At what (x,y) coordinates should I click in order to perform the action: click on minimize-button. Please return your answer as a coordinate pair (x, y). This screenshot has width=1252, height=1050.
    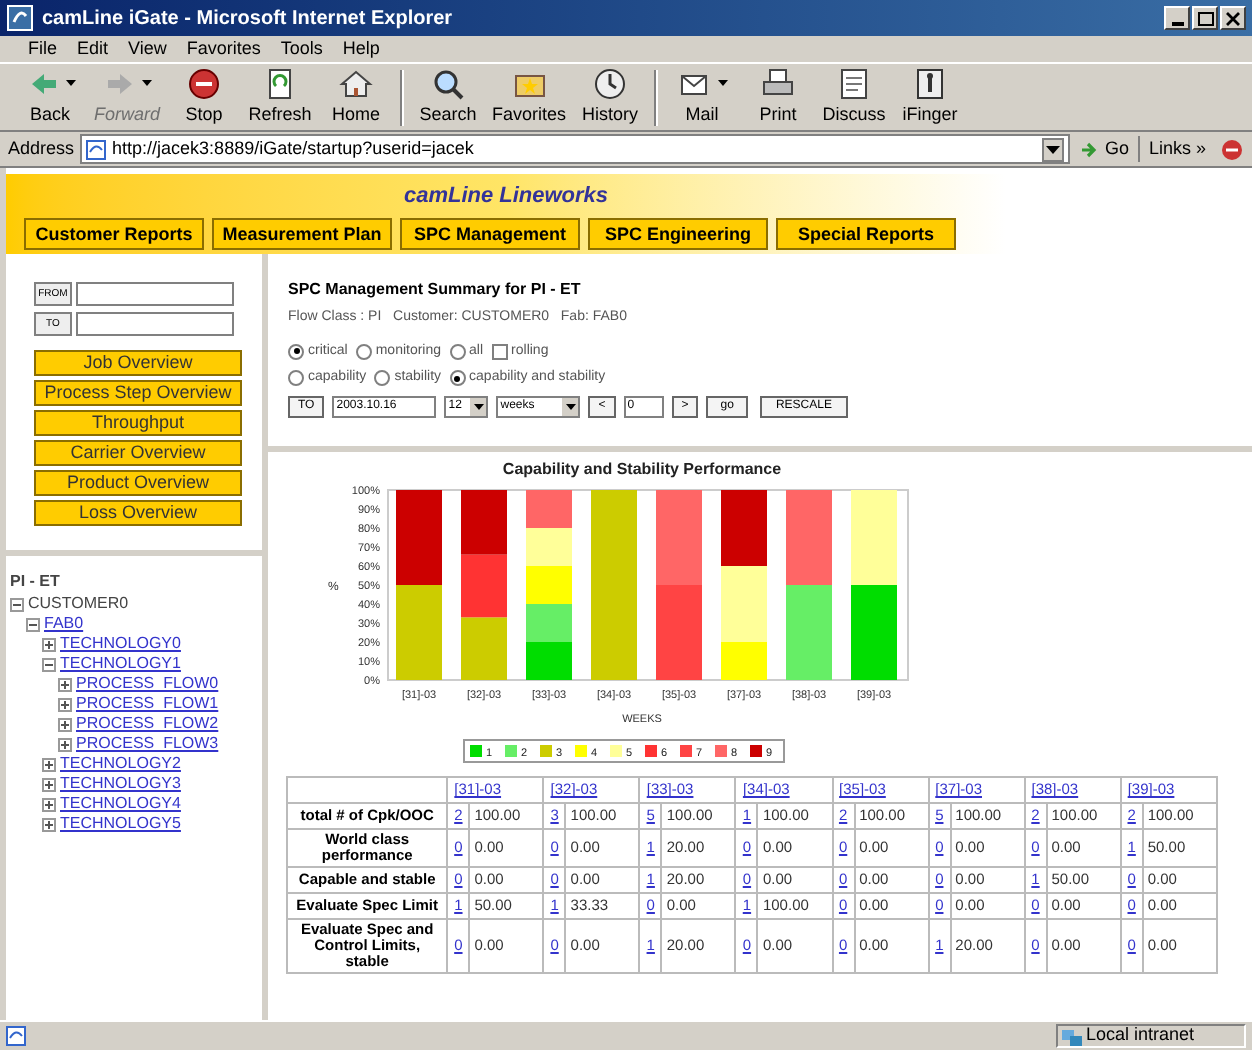
    Looking at the image, I should click on (1177, 18).